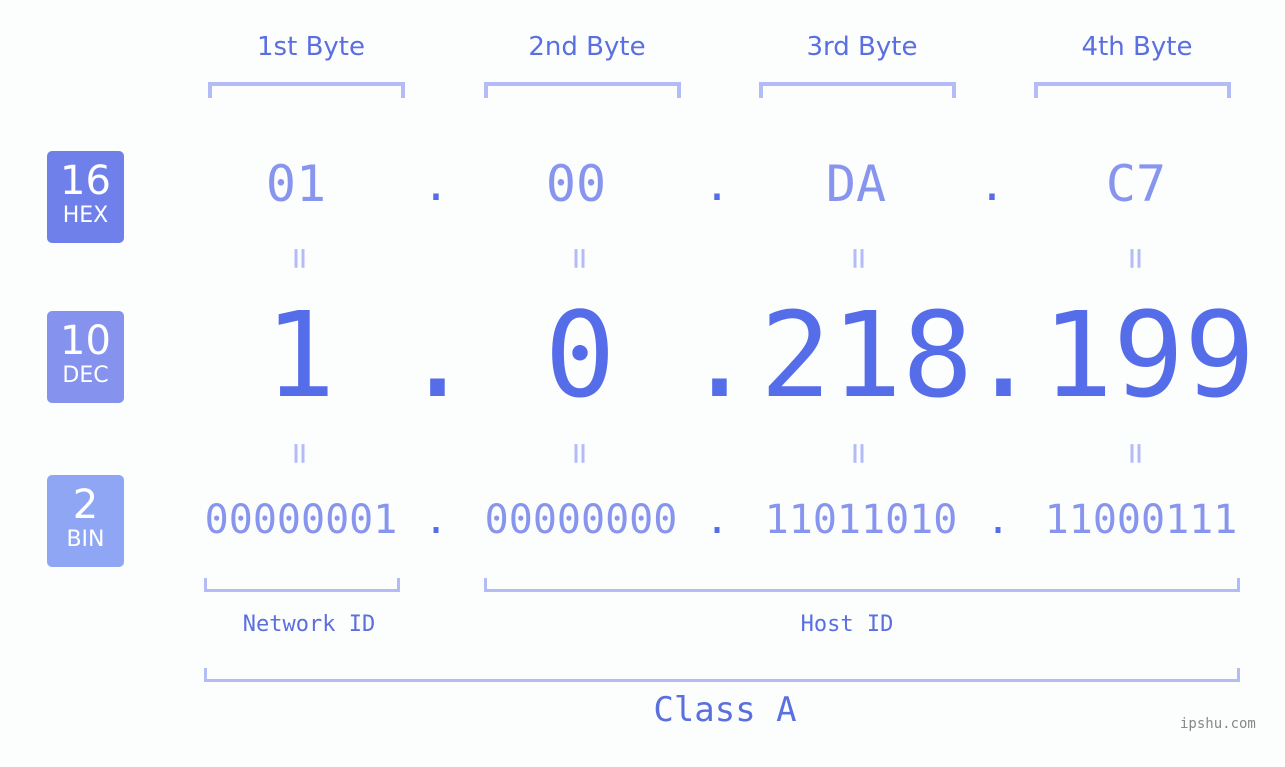 The width and height of the screenshot is (1285, 767). I want to click on byte-header-3: 3rd Byte, so click(862, 47).